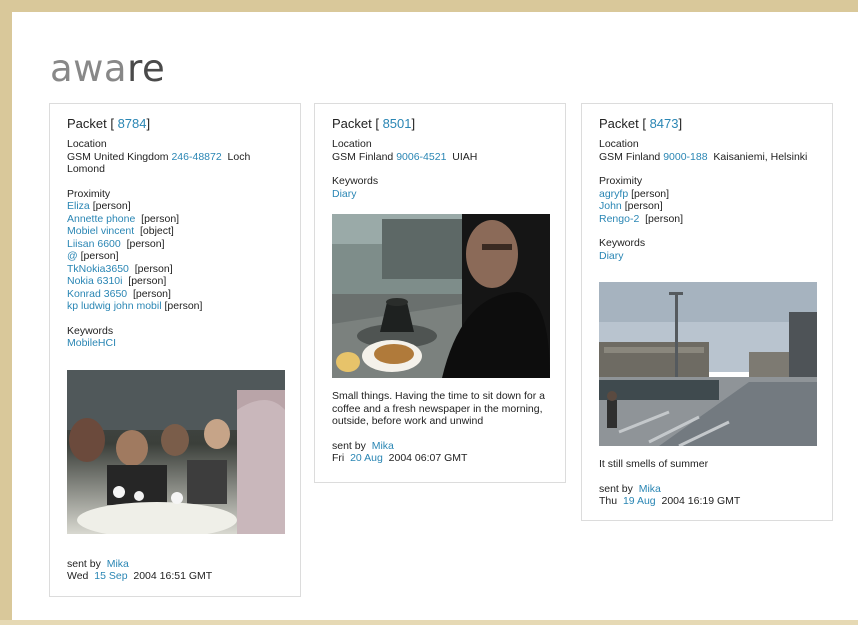 Image resolution: width=858 pixels, height=625 pixels. Describe the element at coordinates (114, 306) in the screenshot. I see `proximity-device-link: kp ludwig john mobil` at that location.